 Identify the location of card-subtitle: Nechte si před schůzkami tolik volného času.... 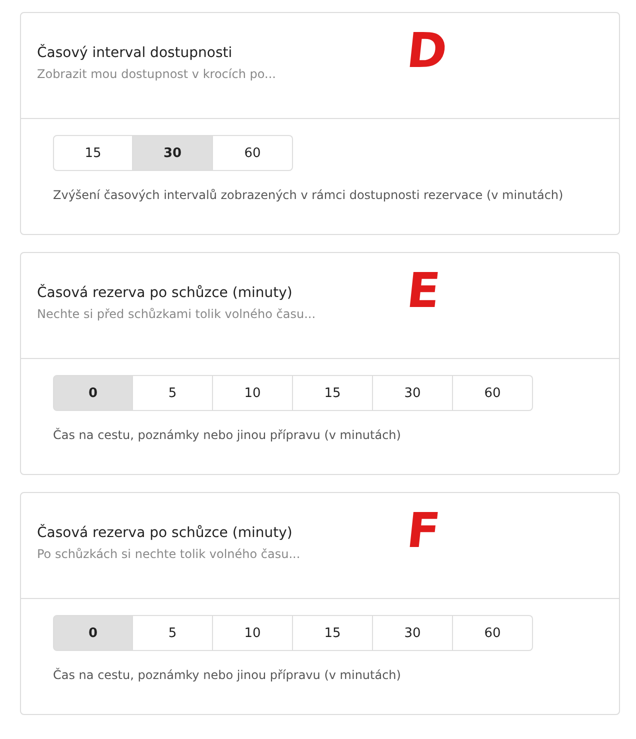
(177, 314).